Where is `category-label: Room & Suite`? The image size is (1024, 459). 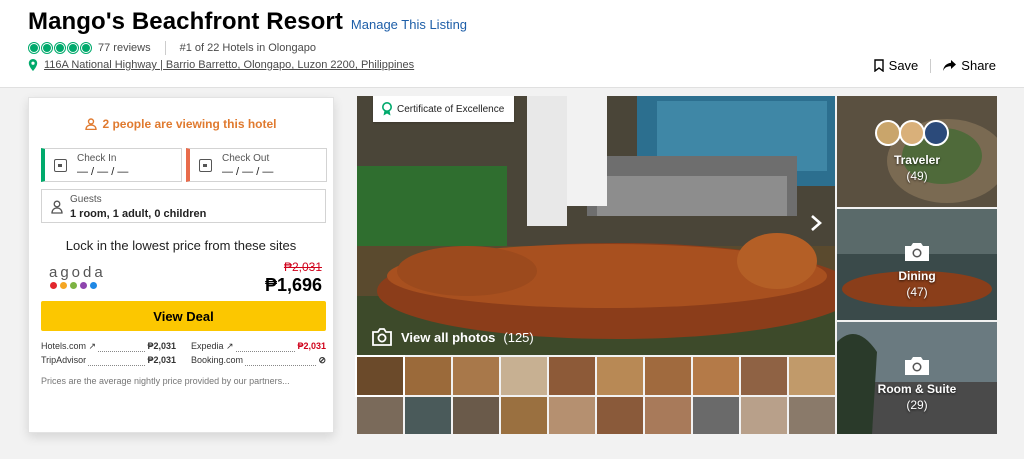
category-label: Room & Suite is located at coordinates (917, 389).